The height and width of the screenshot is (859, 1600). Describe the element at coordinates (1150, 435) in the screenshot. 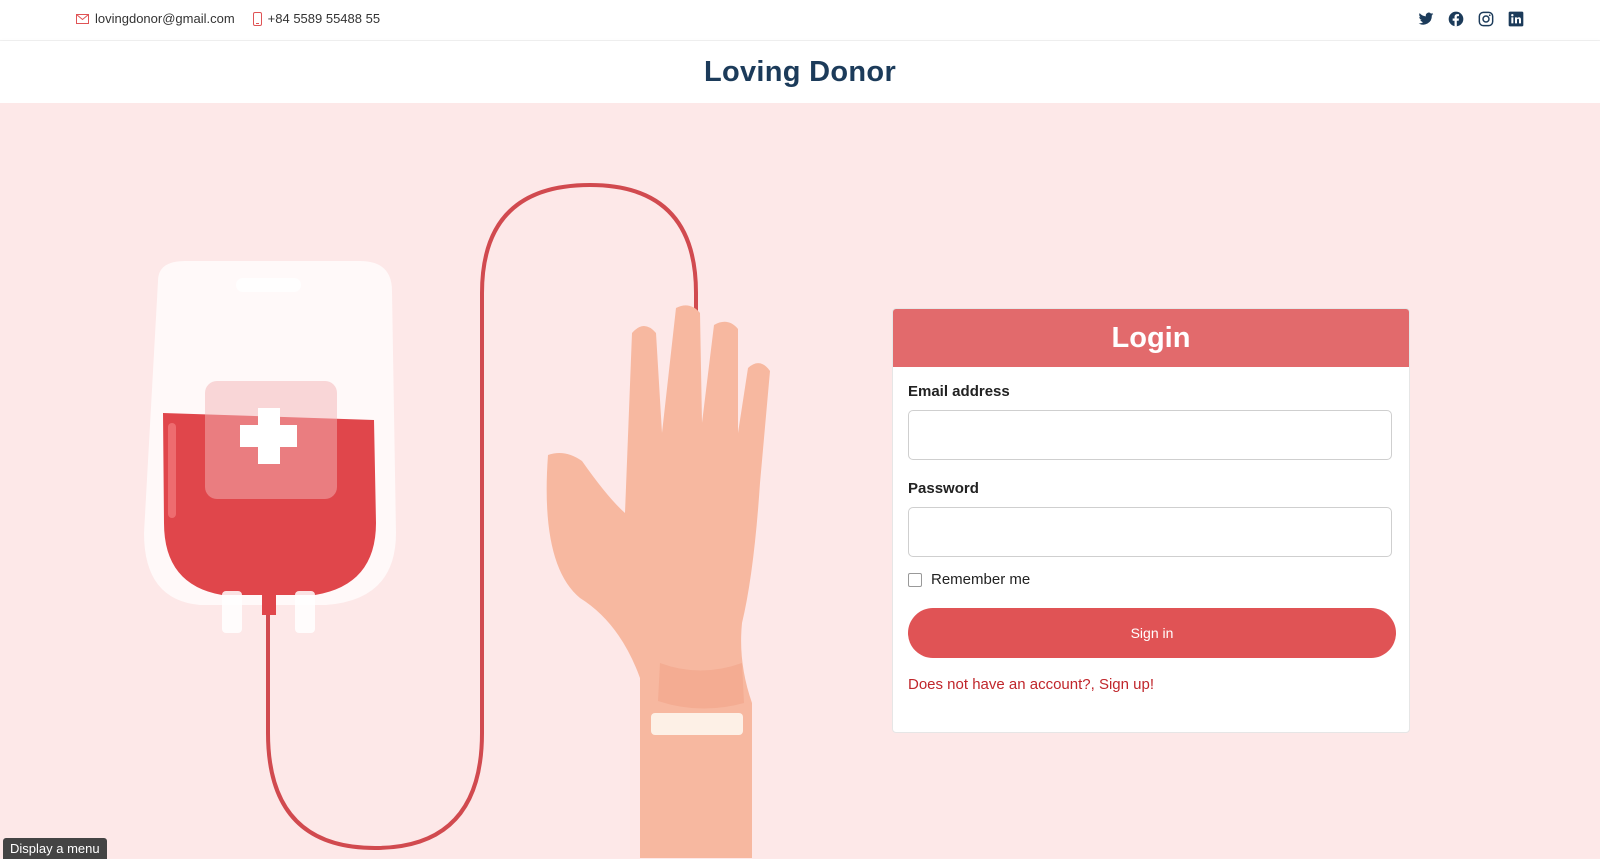

I see `email-input` at that location.